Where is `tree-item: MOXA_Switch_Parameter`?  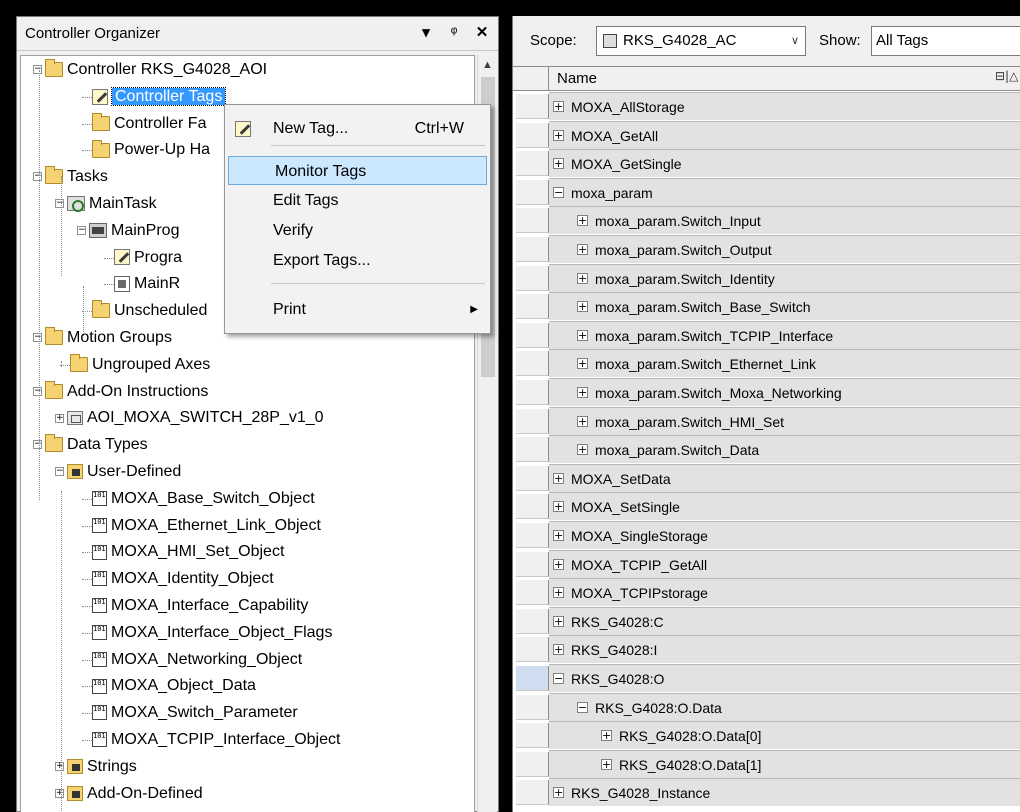 tree-item: MOXA_Switch_Parameter is located at coordinates (190, 713).